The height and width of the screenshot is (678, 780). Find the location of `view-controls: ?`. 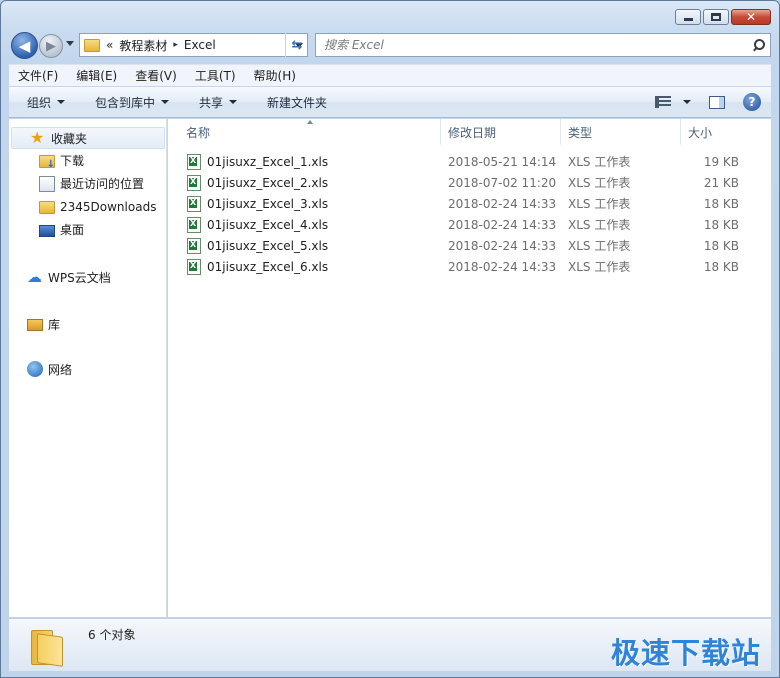

view-controls: ? is located at coordinates (713, 102).